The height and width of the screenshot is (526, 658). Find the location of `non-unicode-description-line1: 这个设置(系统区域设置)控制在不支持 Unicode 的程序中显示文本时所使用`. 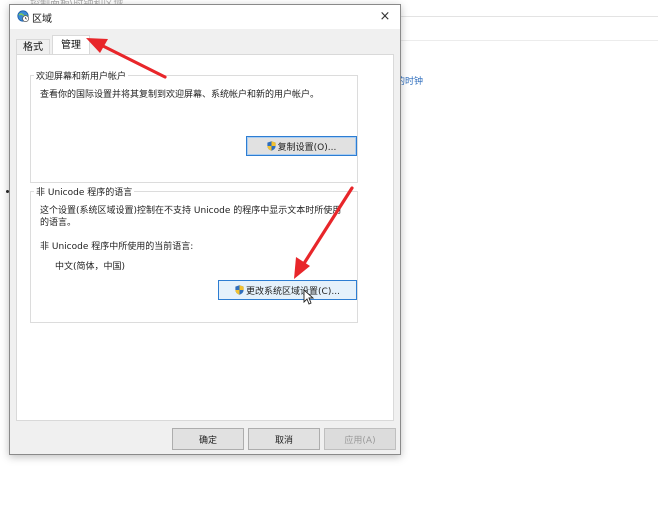

non-unicode-description-line1: 这个设置(系统区域设置)控制在不支持 Unicode 的程序中显示文本时所使用 is located at coordinates (191, 211).